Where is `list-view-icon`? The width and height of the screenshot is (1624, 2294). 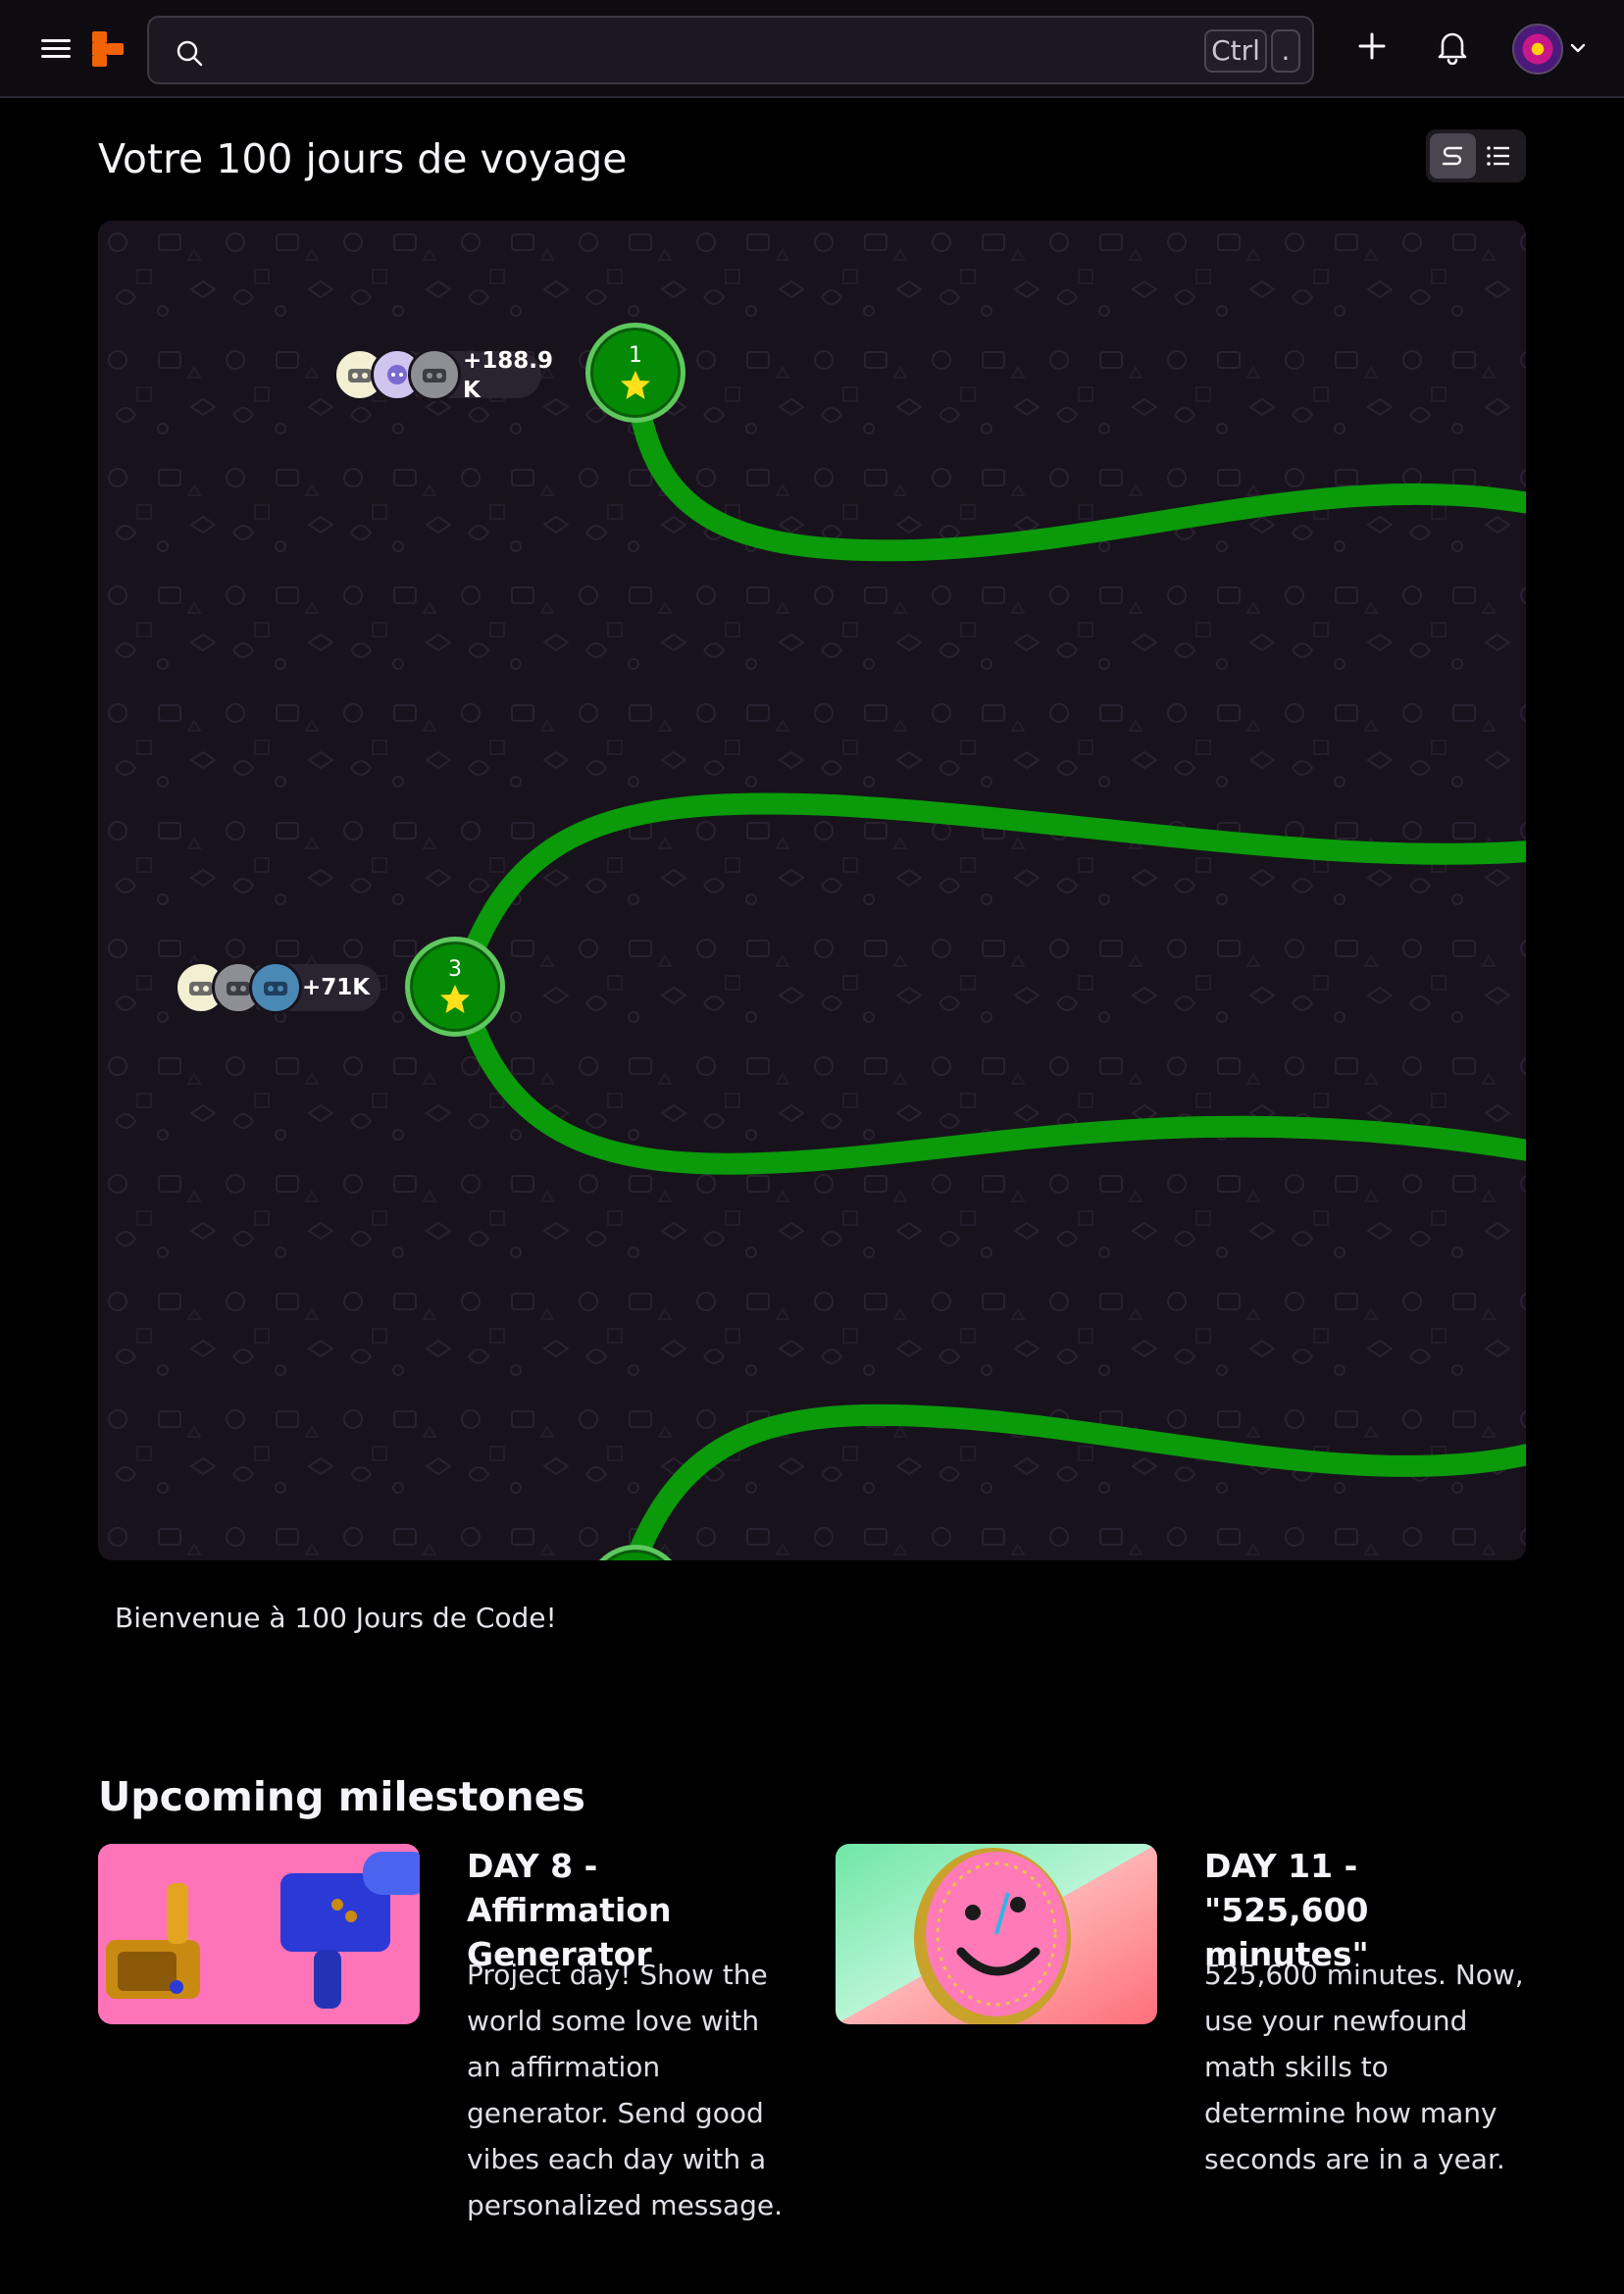 list-view-icon is located at coordinates (1498, 156).